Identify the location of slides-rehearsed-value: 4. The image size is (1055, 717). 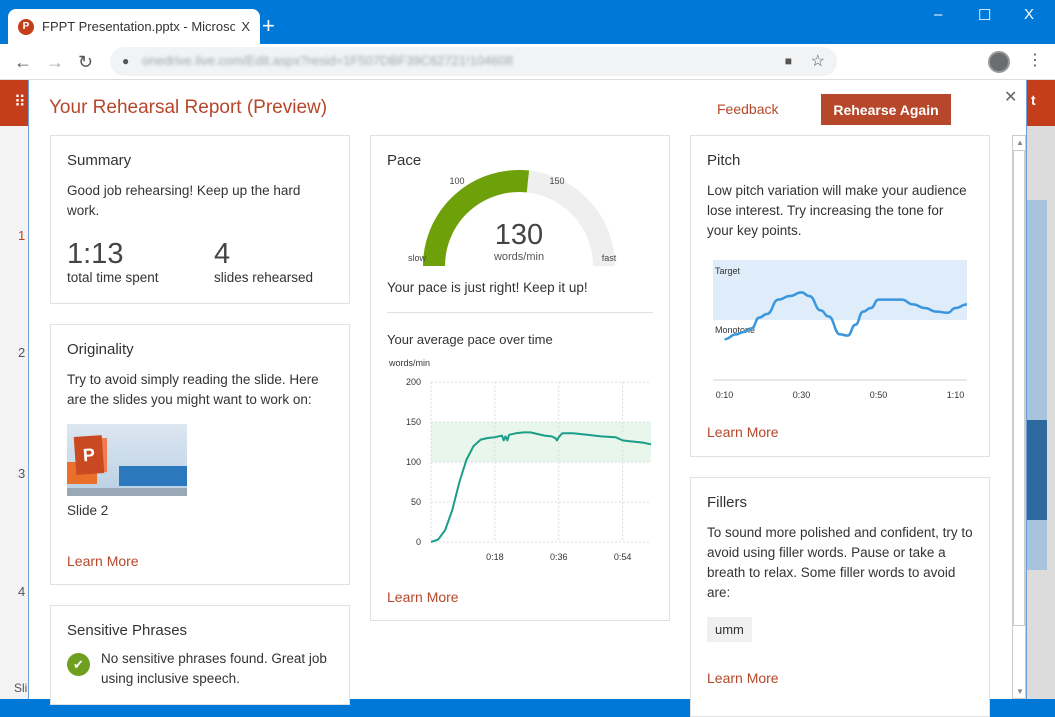
(222, 254).